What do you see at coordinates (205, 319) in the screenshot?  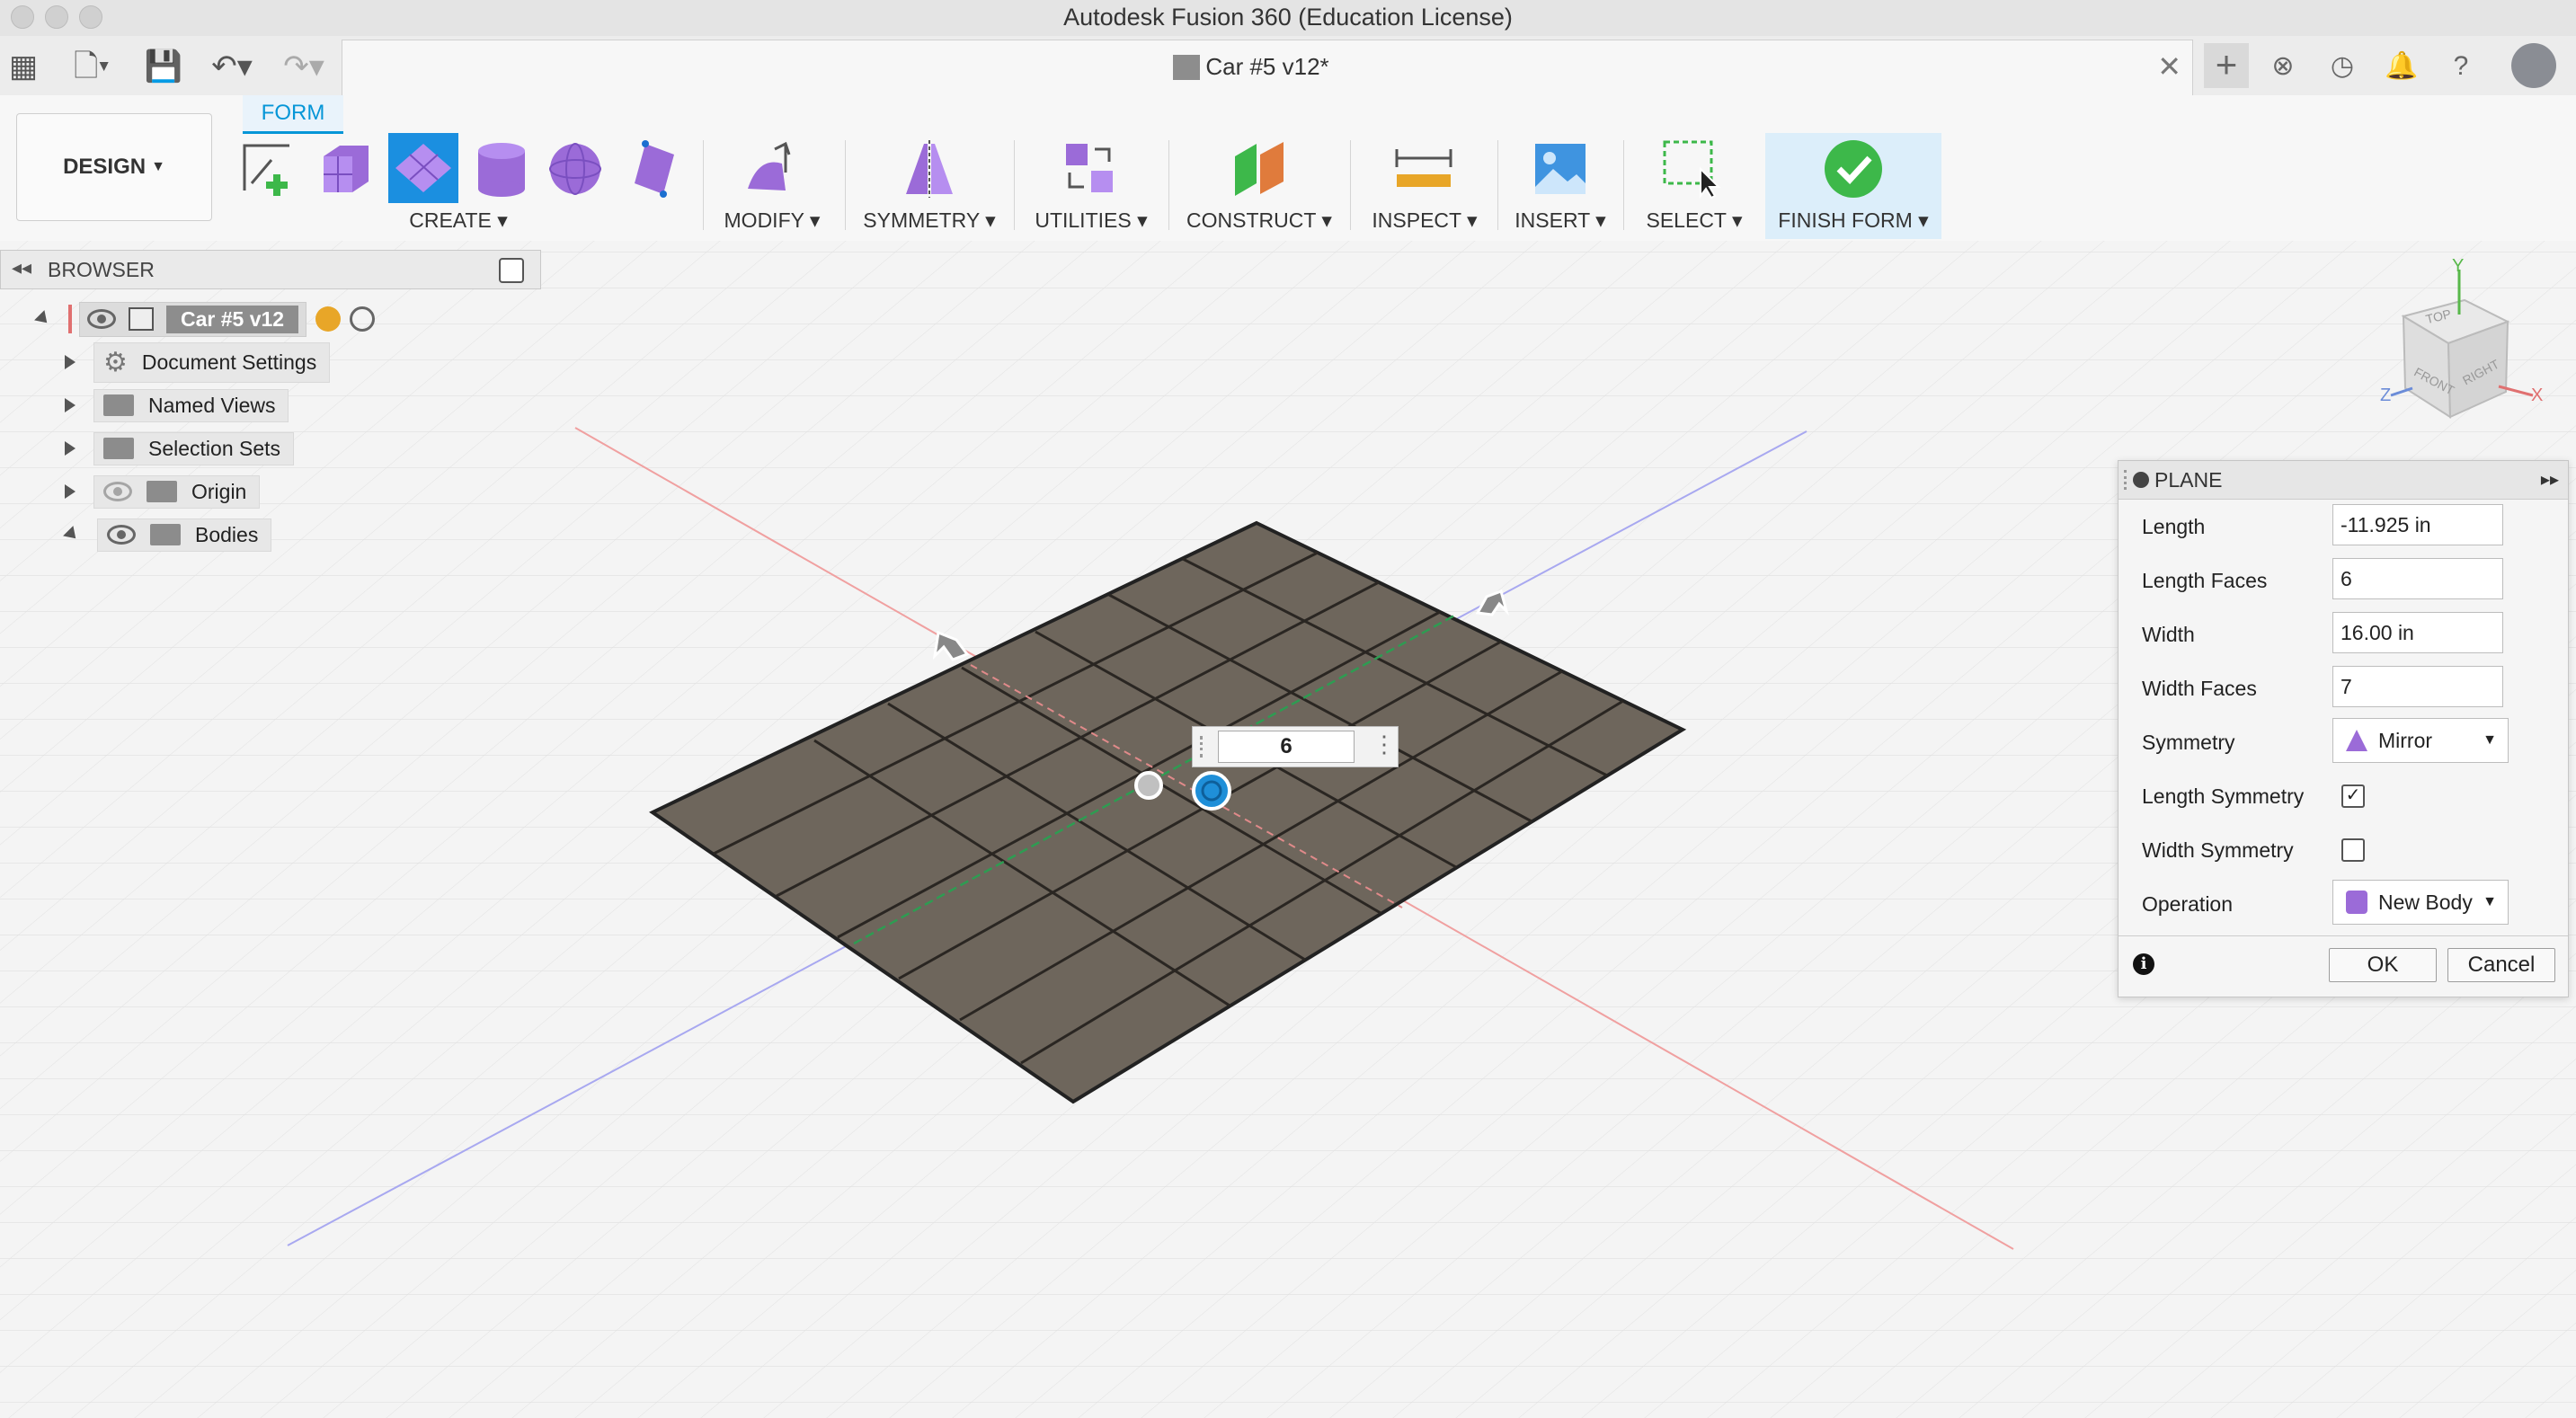 I see `browser-root: Car #5 v12` at bounding box center [205, 319].